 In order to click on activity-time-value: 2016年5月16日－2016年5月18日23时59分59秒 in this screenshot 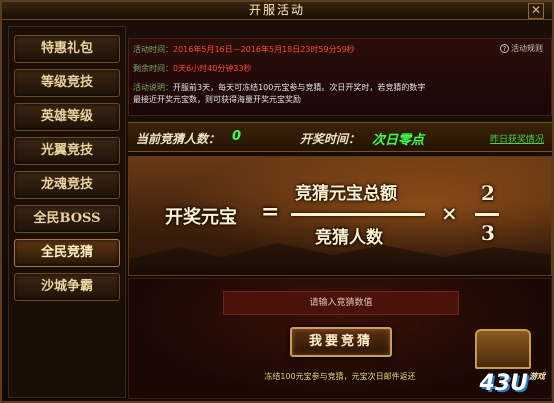, I will do `click(264, 49)`.